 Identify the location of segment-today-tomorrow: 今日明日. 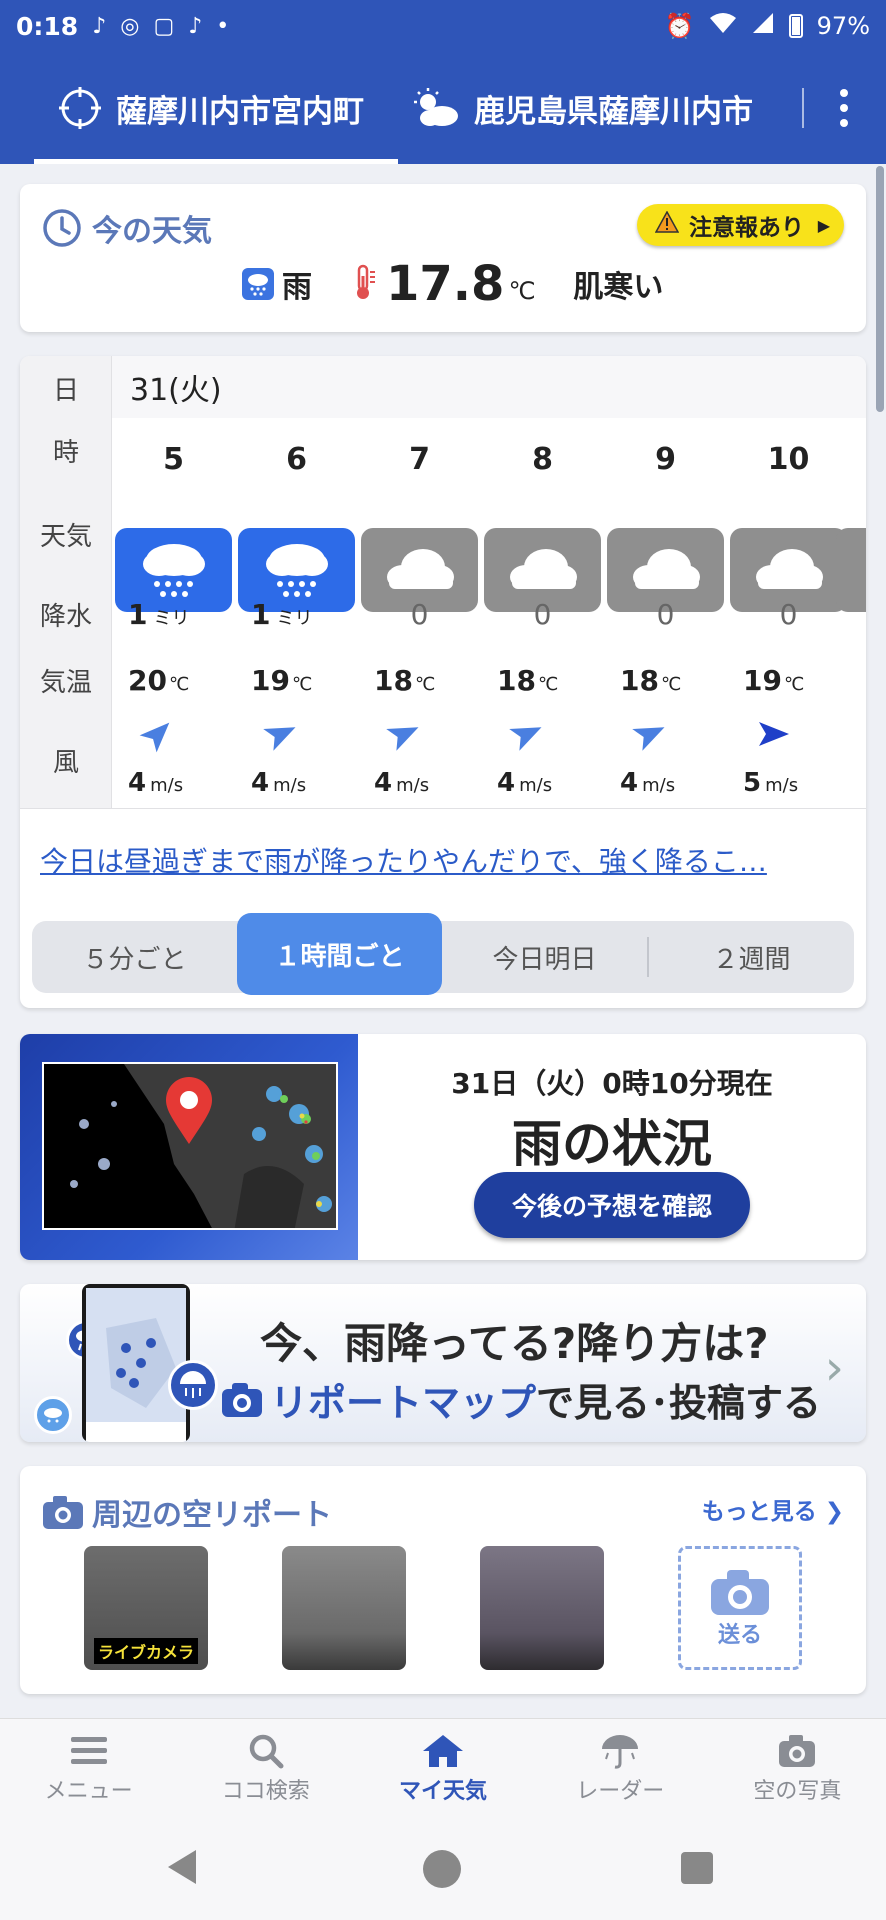
(544, 957).